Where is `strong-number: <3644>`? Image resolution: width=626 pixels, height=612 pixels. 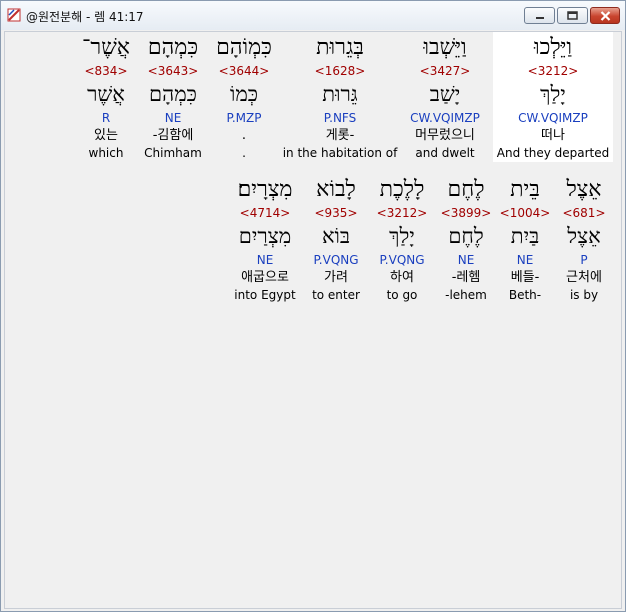 strong-number: <3644> is located at coordinates (244, 71).